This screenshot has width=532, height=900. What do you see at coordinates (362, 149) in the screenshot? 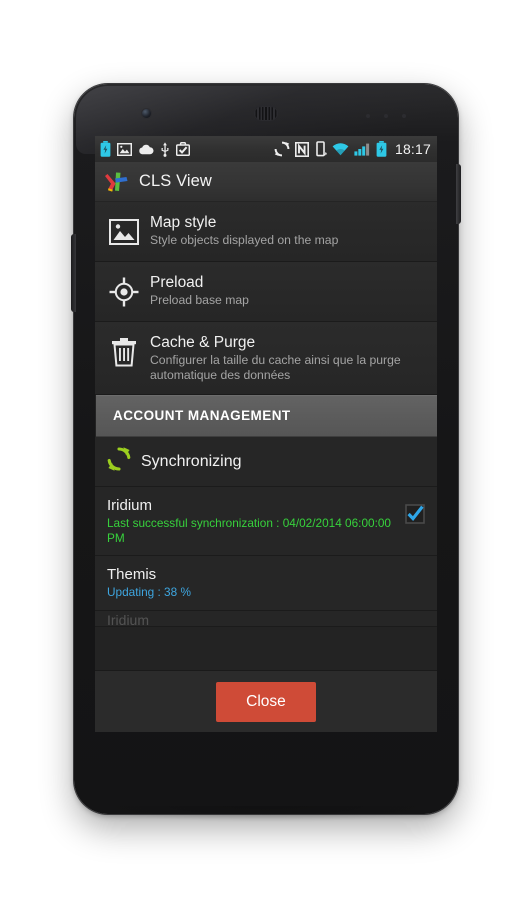
I see `signal-bars-icon` at bounding box center [362, 149].